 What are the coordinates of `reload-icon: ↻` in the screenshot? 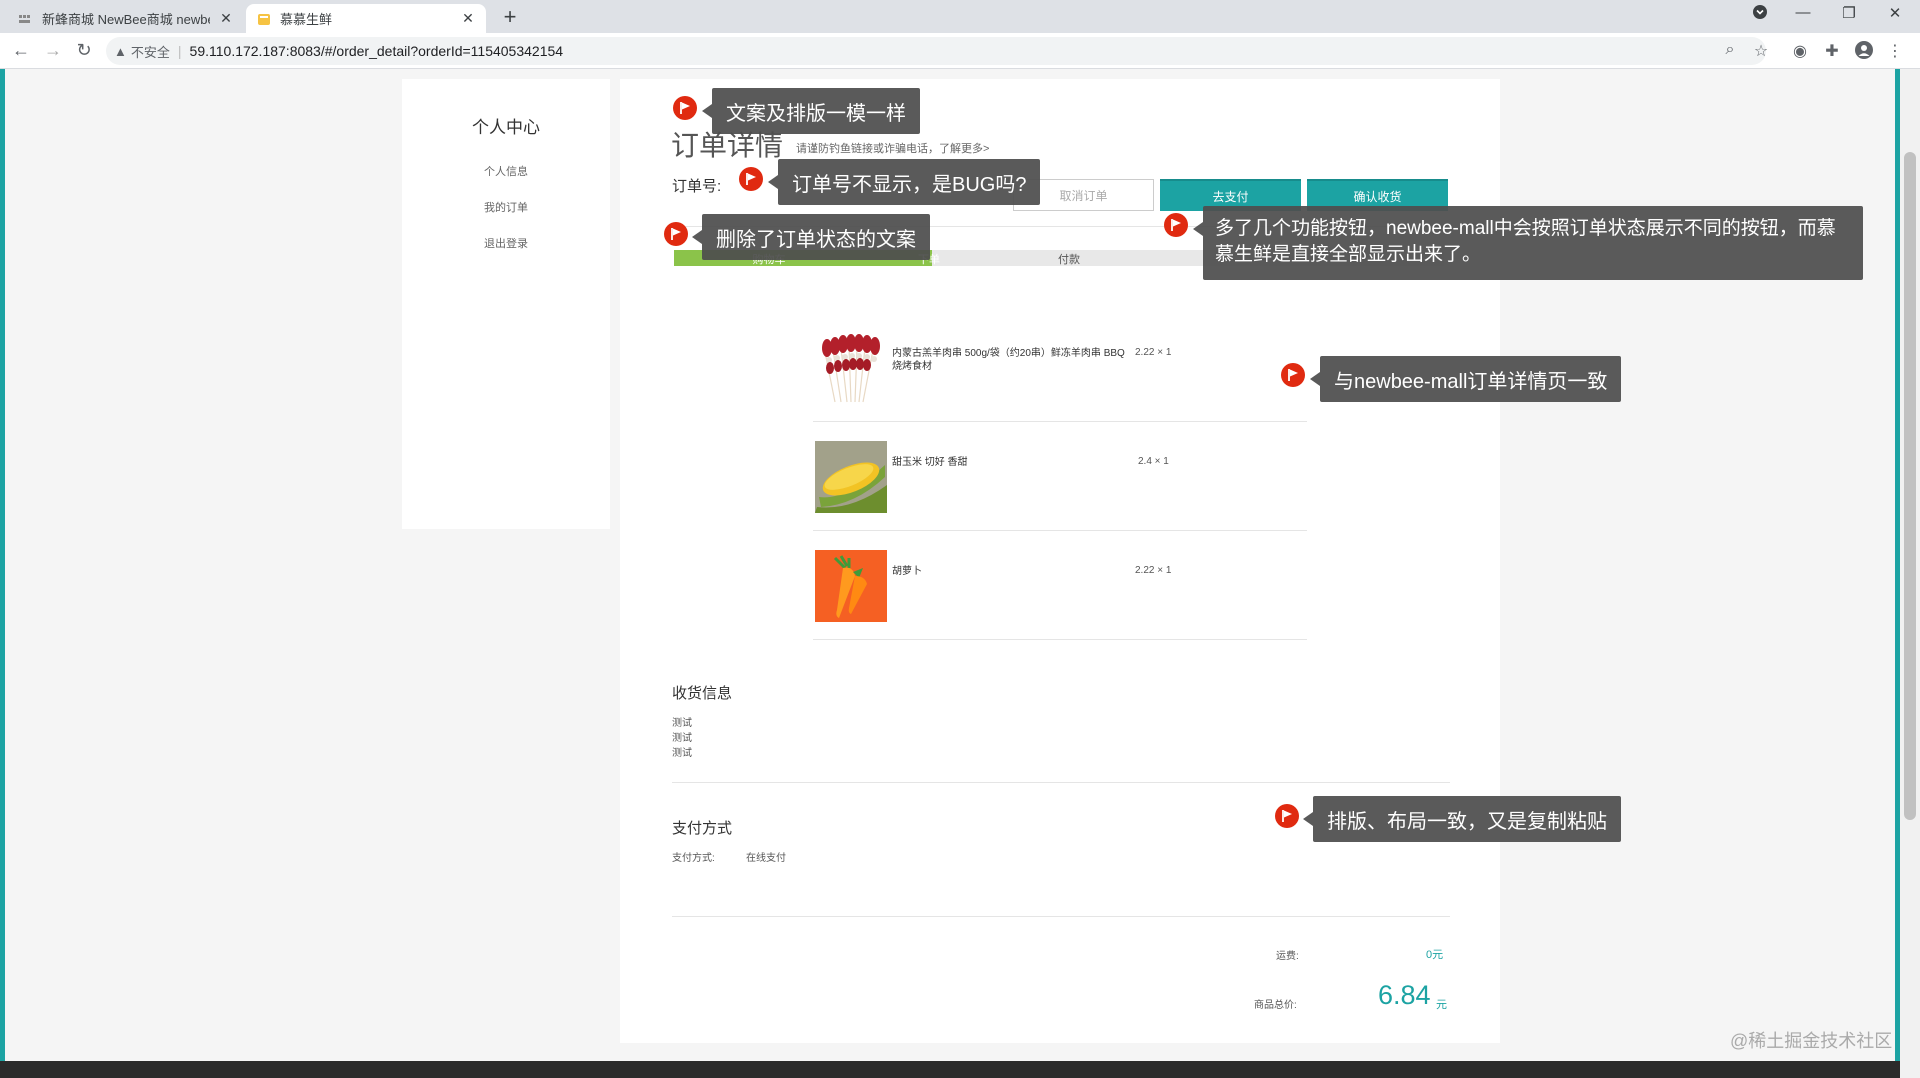 It's located at (84, 50).